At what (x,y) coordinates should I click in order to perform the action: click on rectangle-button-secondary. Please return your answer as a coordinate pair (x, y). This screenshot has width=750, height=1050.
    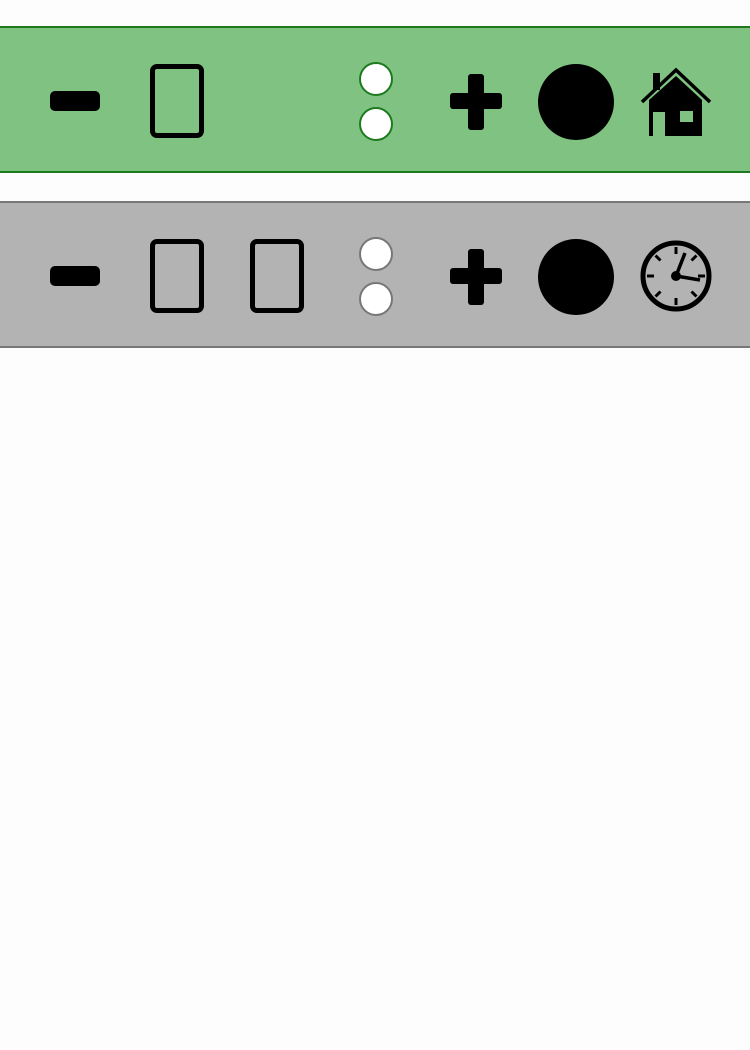
    Looking at the image, I should click on (277, 276).